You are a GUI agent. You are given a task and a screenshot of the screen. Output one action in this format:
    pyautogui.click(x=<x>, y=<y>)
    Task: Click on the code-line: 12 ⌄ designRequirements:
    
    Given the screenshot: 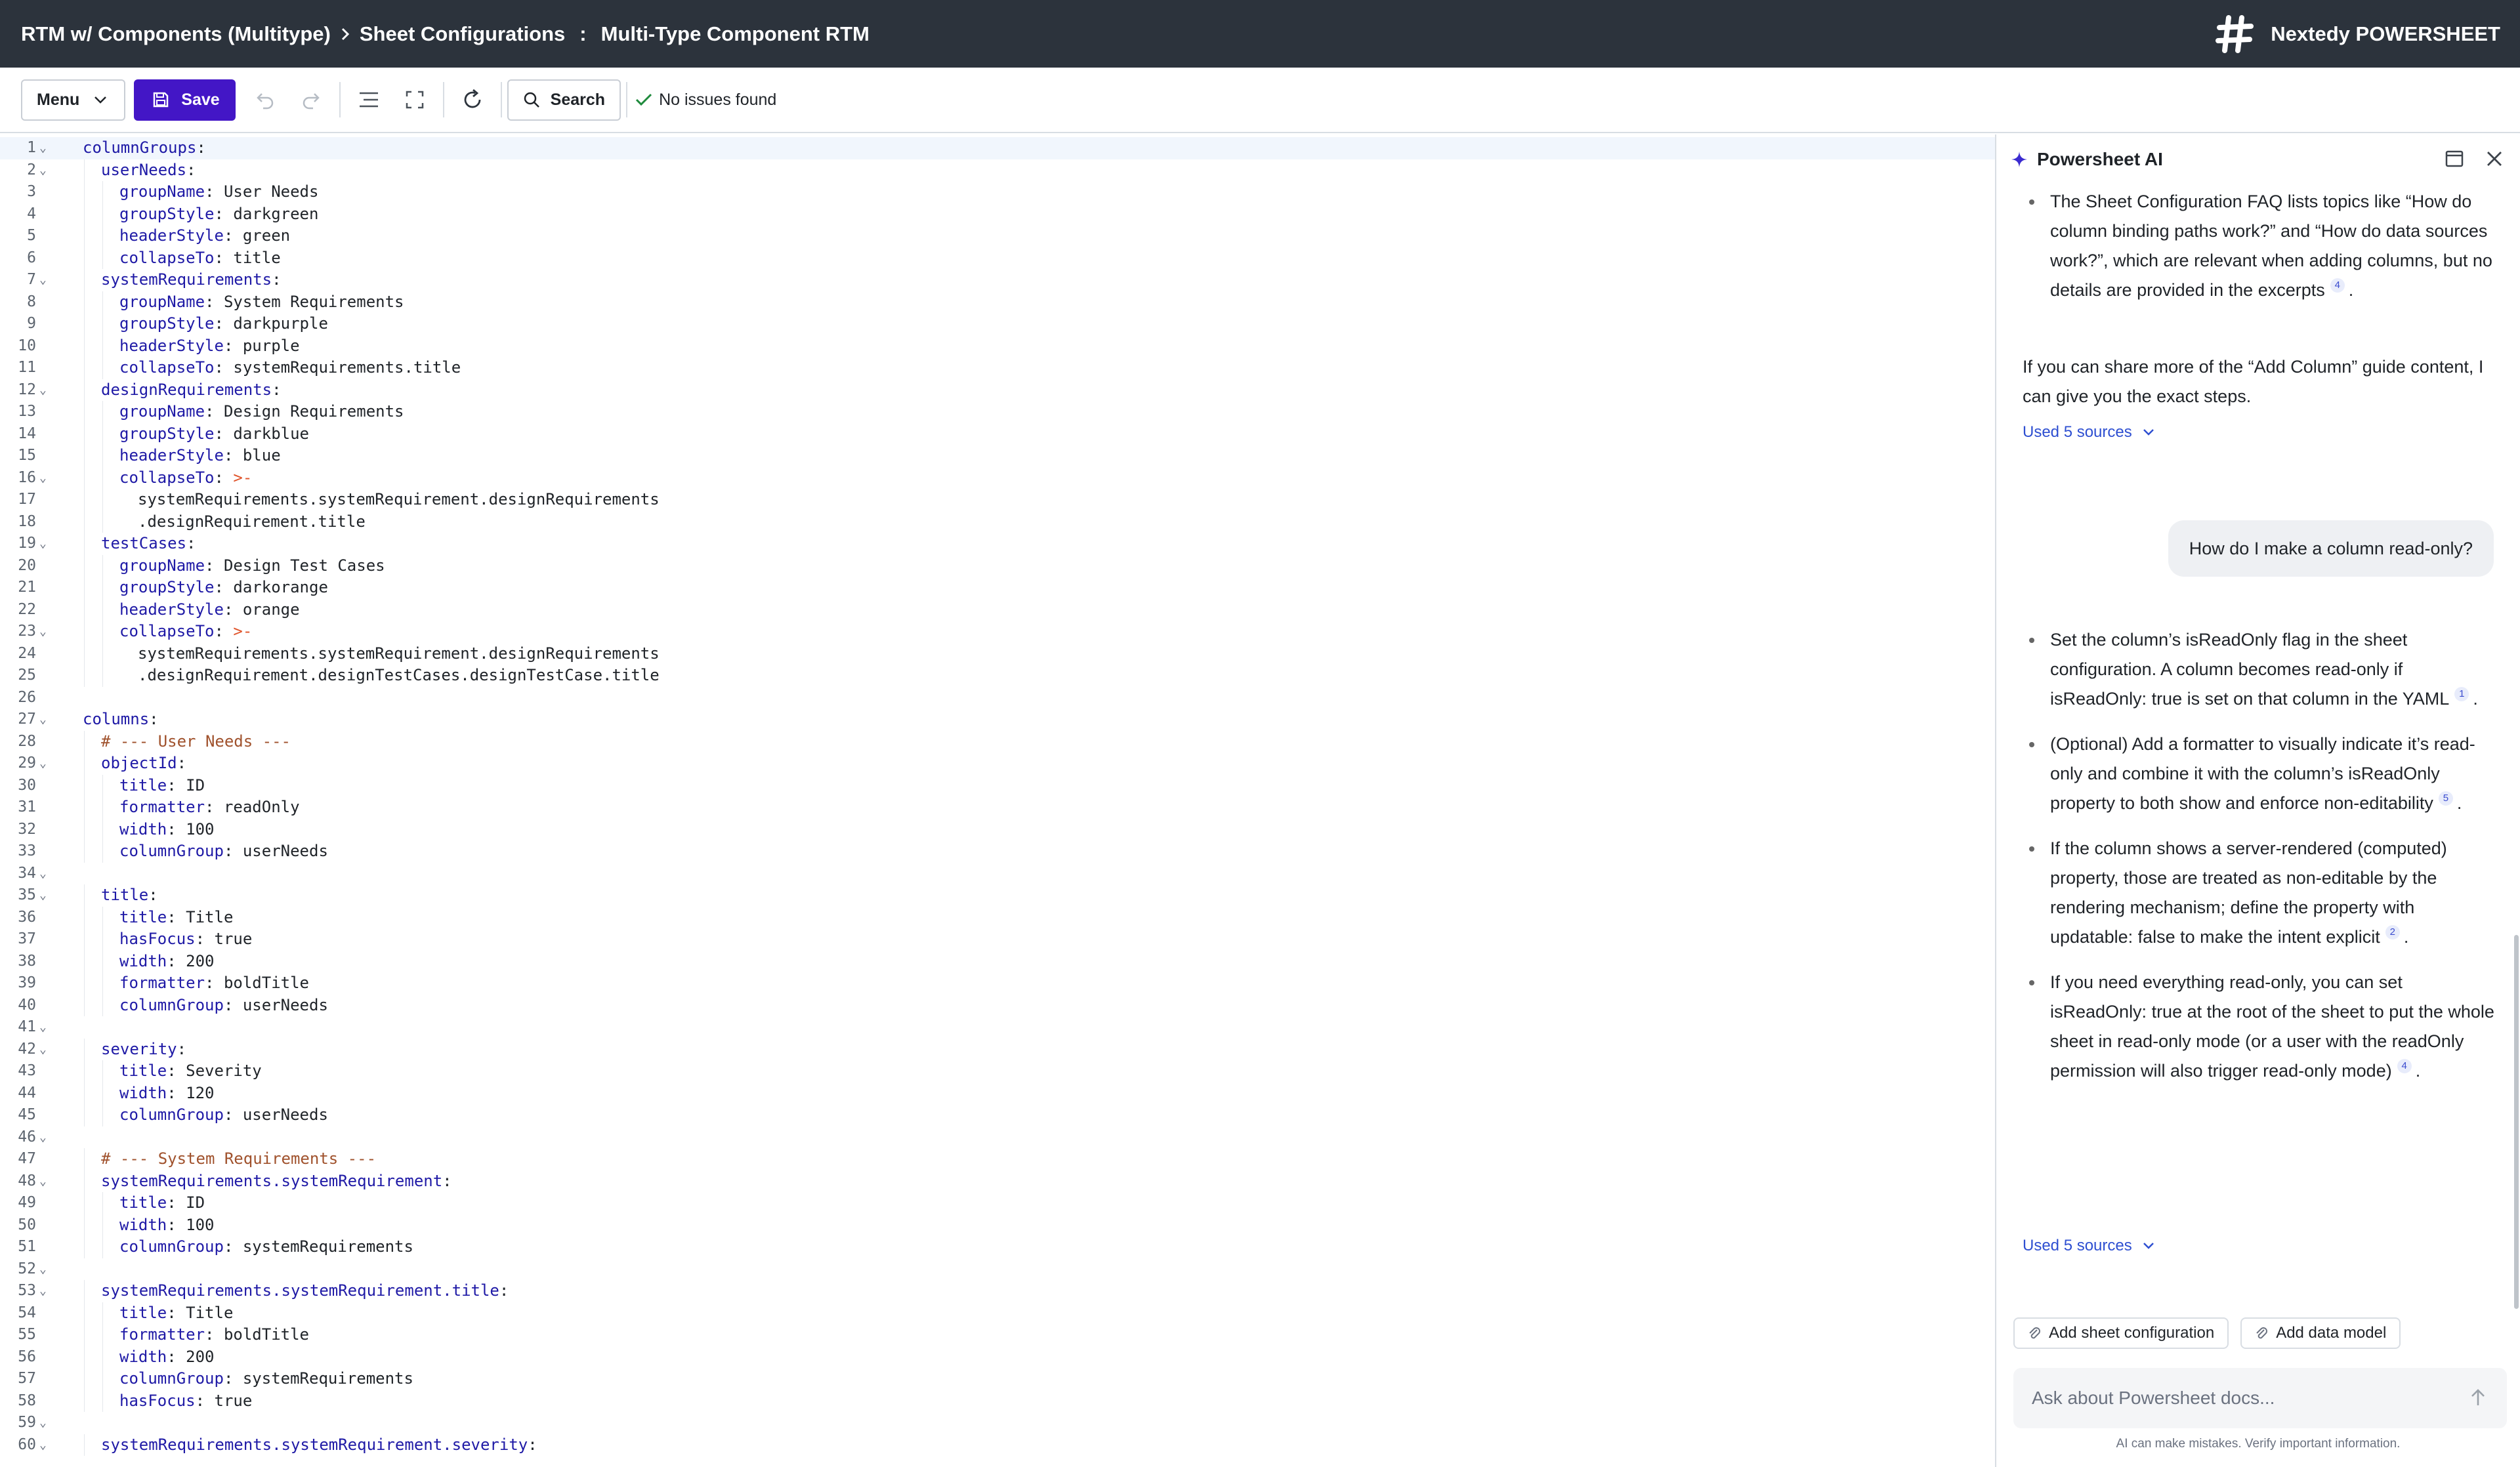 What is the action you would take?
    pyautogui.click(x=997, y=390)
    